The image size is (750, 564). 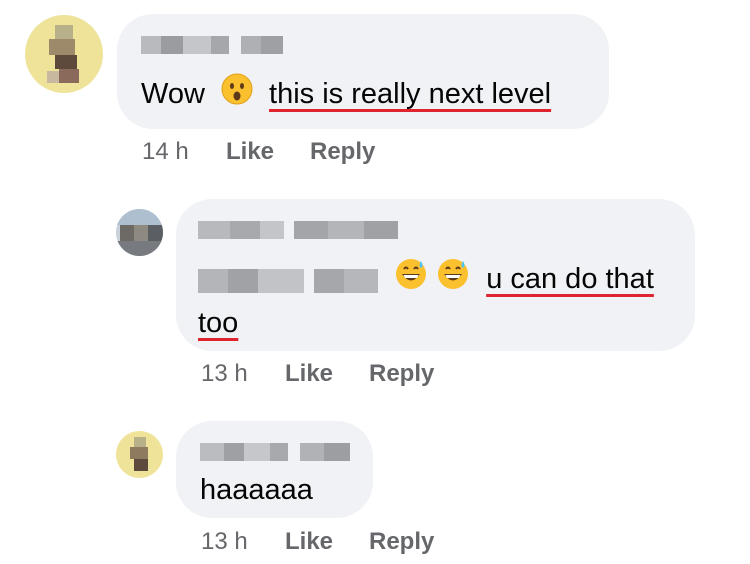 I want to click on underlined-text: u can do that, so click(x=570, y=279).